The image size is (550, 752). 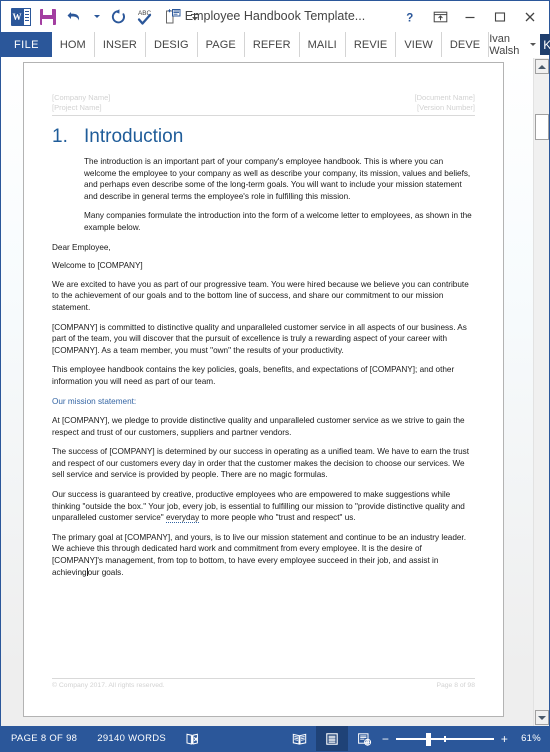 I want to click on page-indicator: PAGE 8 OF 98, so click(x=44, y=738).